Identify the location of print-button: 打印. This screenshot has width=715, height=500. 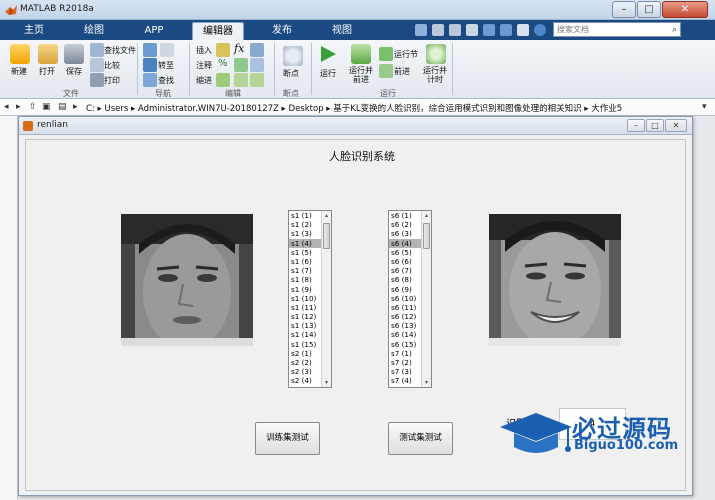
(112, 80).